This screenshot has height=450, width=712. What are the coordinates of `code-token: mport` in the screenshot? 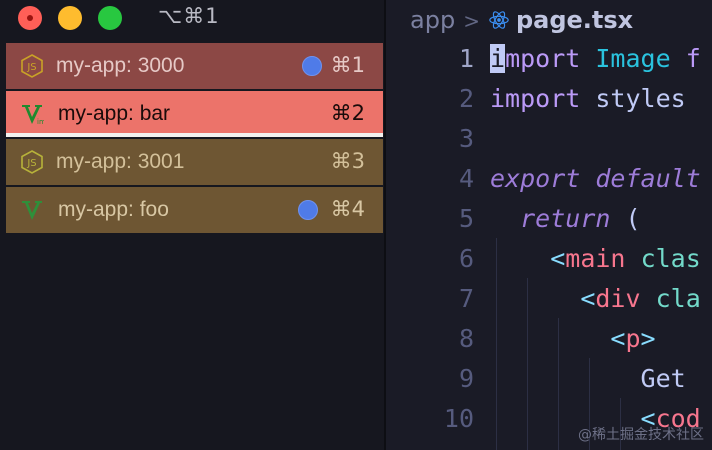 It's located at (550, 58).